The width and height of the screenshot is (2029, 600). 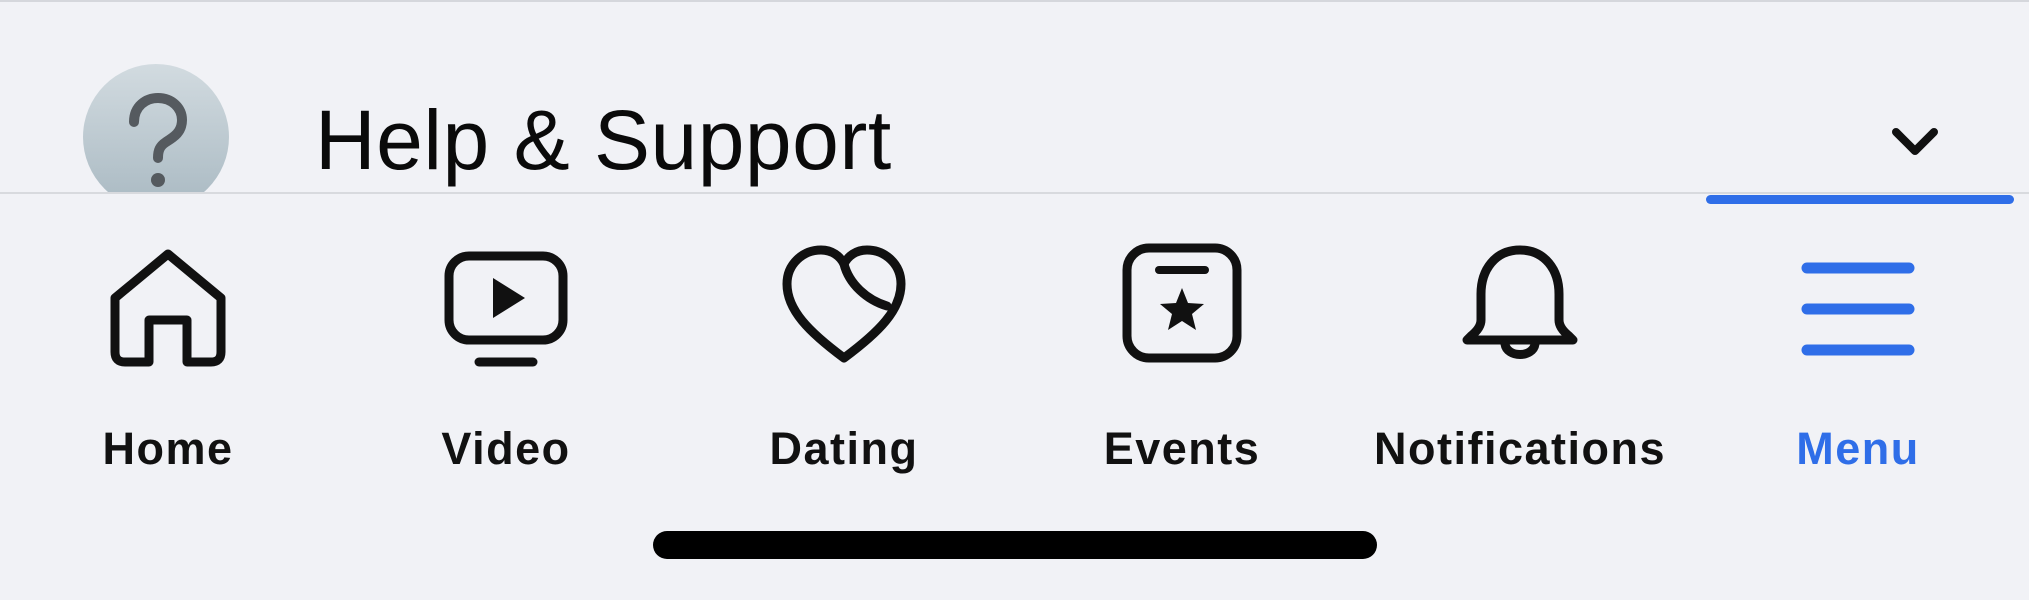 What do you see at coordinates (168, 448) in the screenshot?
I see `tab-home-label: Home` at bounding box center [168, 448].